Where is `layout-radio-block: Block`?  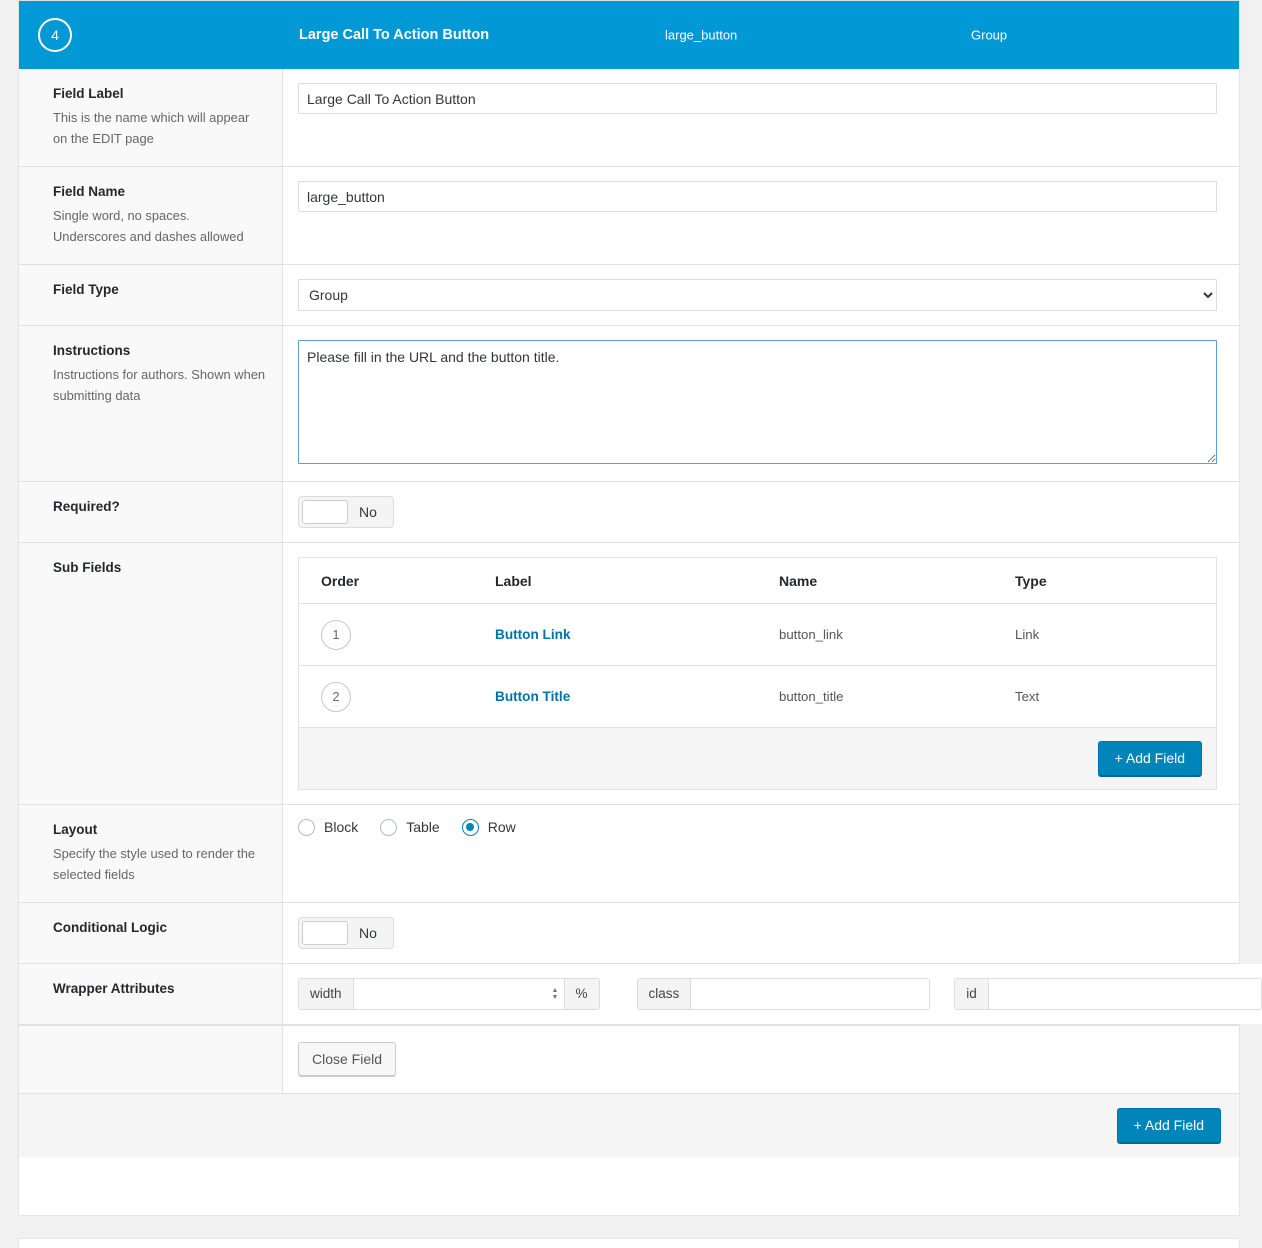 layout-radio-block: Block is located at coordinates (328, 827).